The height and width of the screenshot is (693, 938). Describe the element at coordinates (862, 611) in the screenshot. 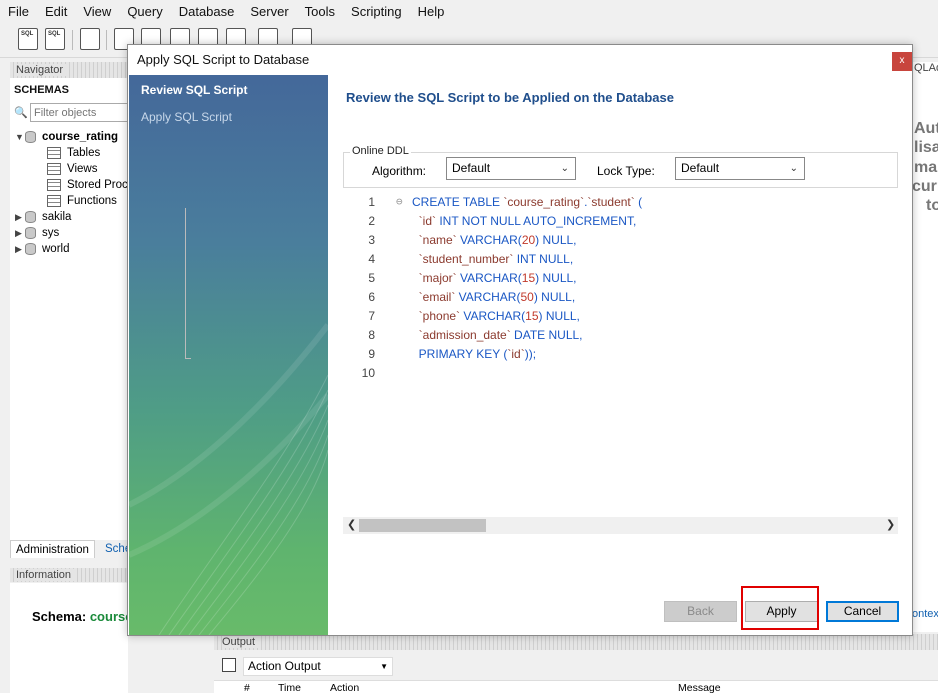

I see `cancel-button: Cancel` at that location.